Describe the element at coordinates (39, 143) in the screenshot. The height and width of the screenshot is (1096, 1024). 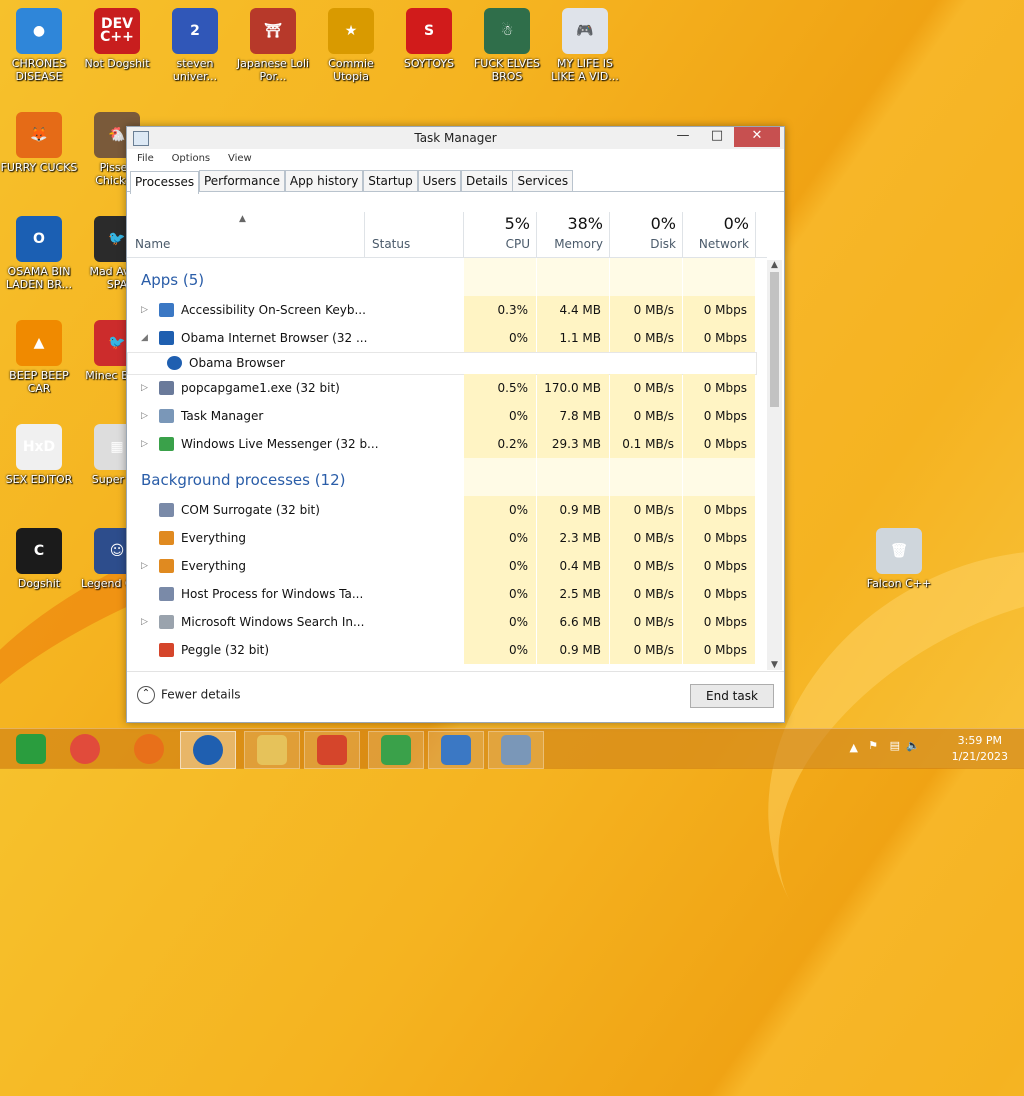
I see `desktop-icon: 🦊 FURRY CUCKS` at that location.